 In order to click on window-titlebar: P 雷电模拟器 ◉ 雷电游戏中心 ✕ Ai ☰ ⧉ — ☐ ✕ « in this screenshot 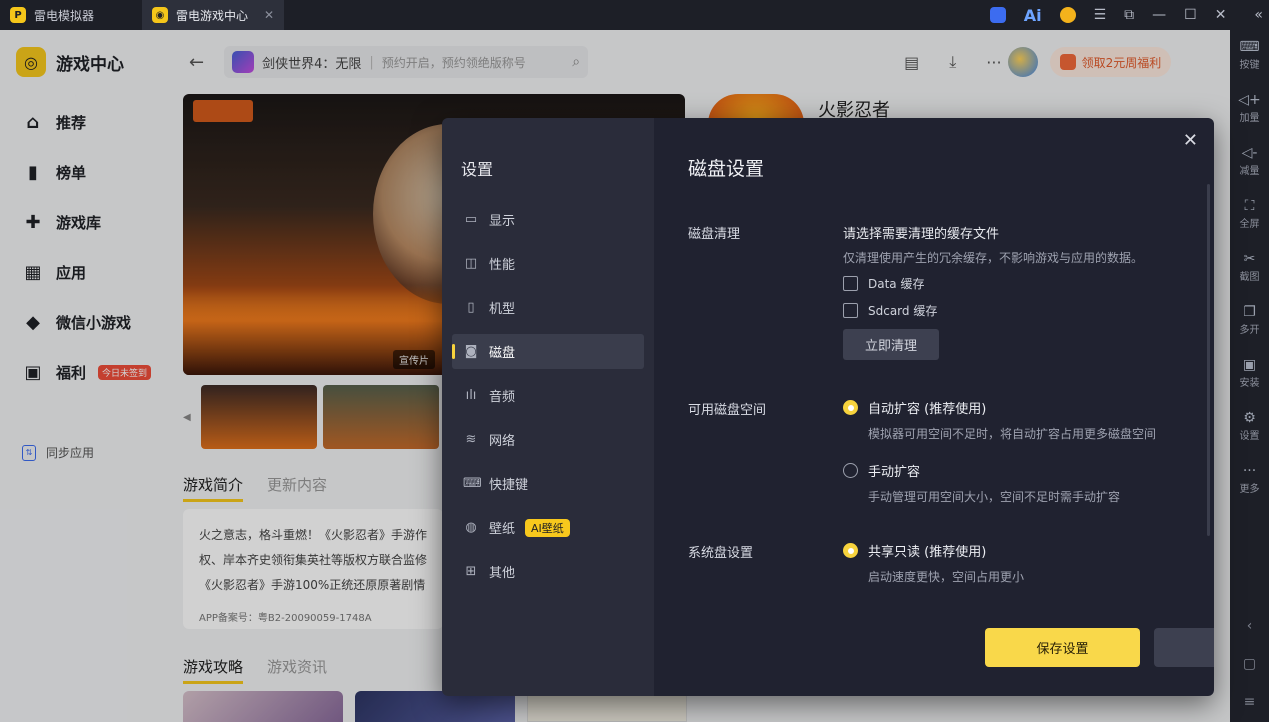, I will do `click(634, 15)`.